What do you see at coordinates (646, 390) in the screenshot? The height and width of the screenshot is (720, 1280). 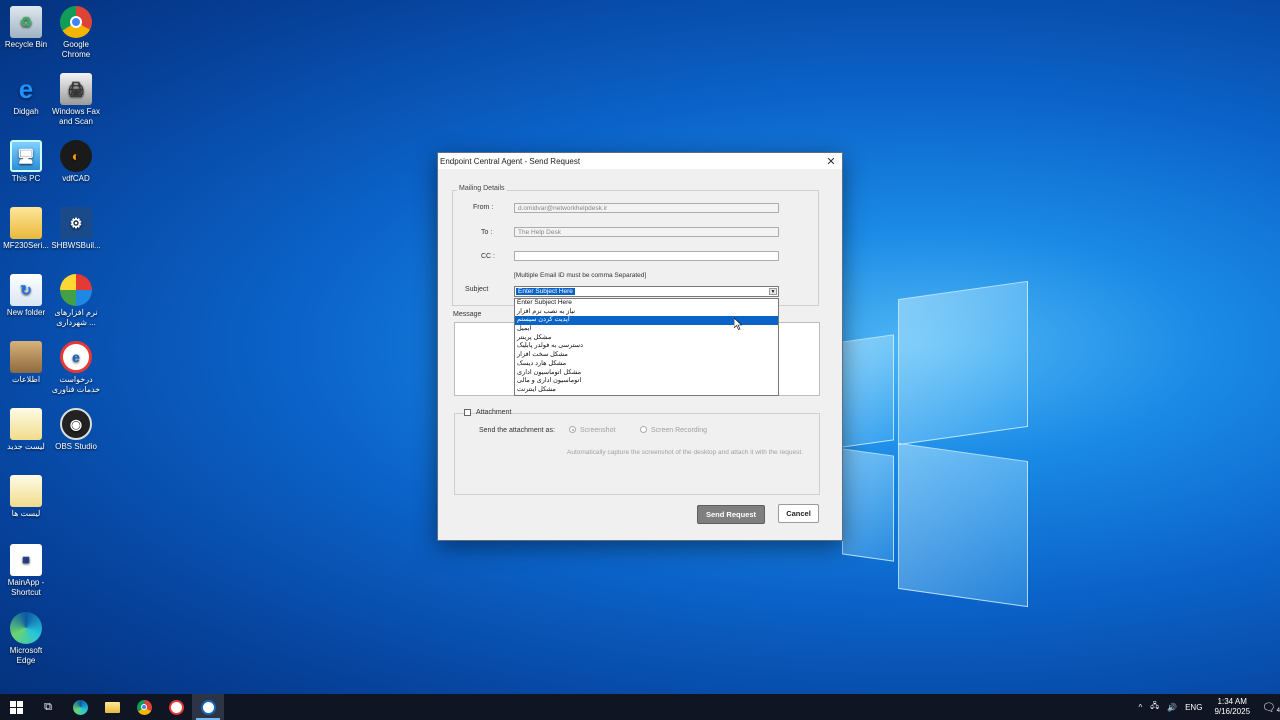 I see `dropdown-option: مشکل اینترنت` at bounding box center [646, 390].